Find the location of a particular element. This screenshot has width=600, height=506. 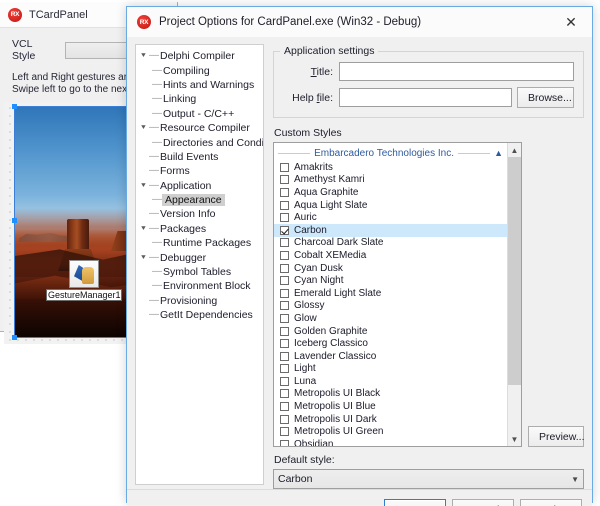

list-item: Metropolis UI Blue is located at coordinates (390, 406).